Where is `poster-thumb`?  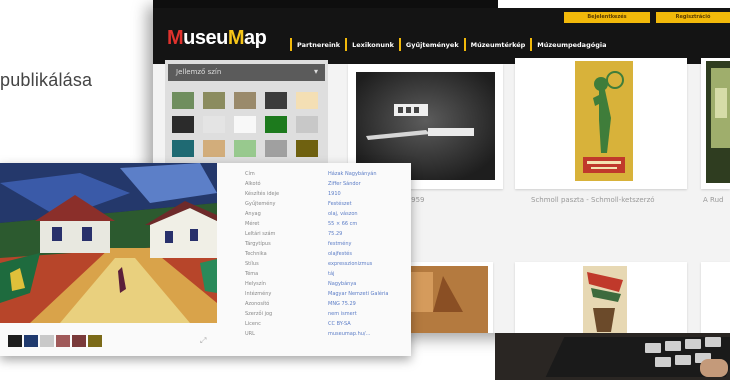
poster-thumb is located at coordinates (601, 297).